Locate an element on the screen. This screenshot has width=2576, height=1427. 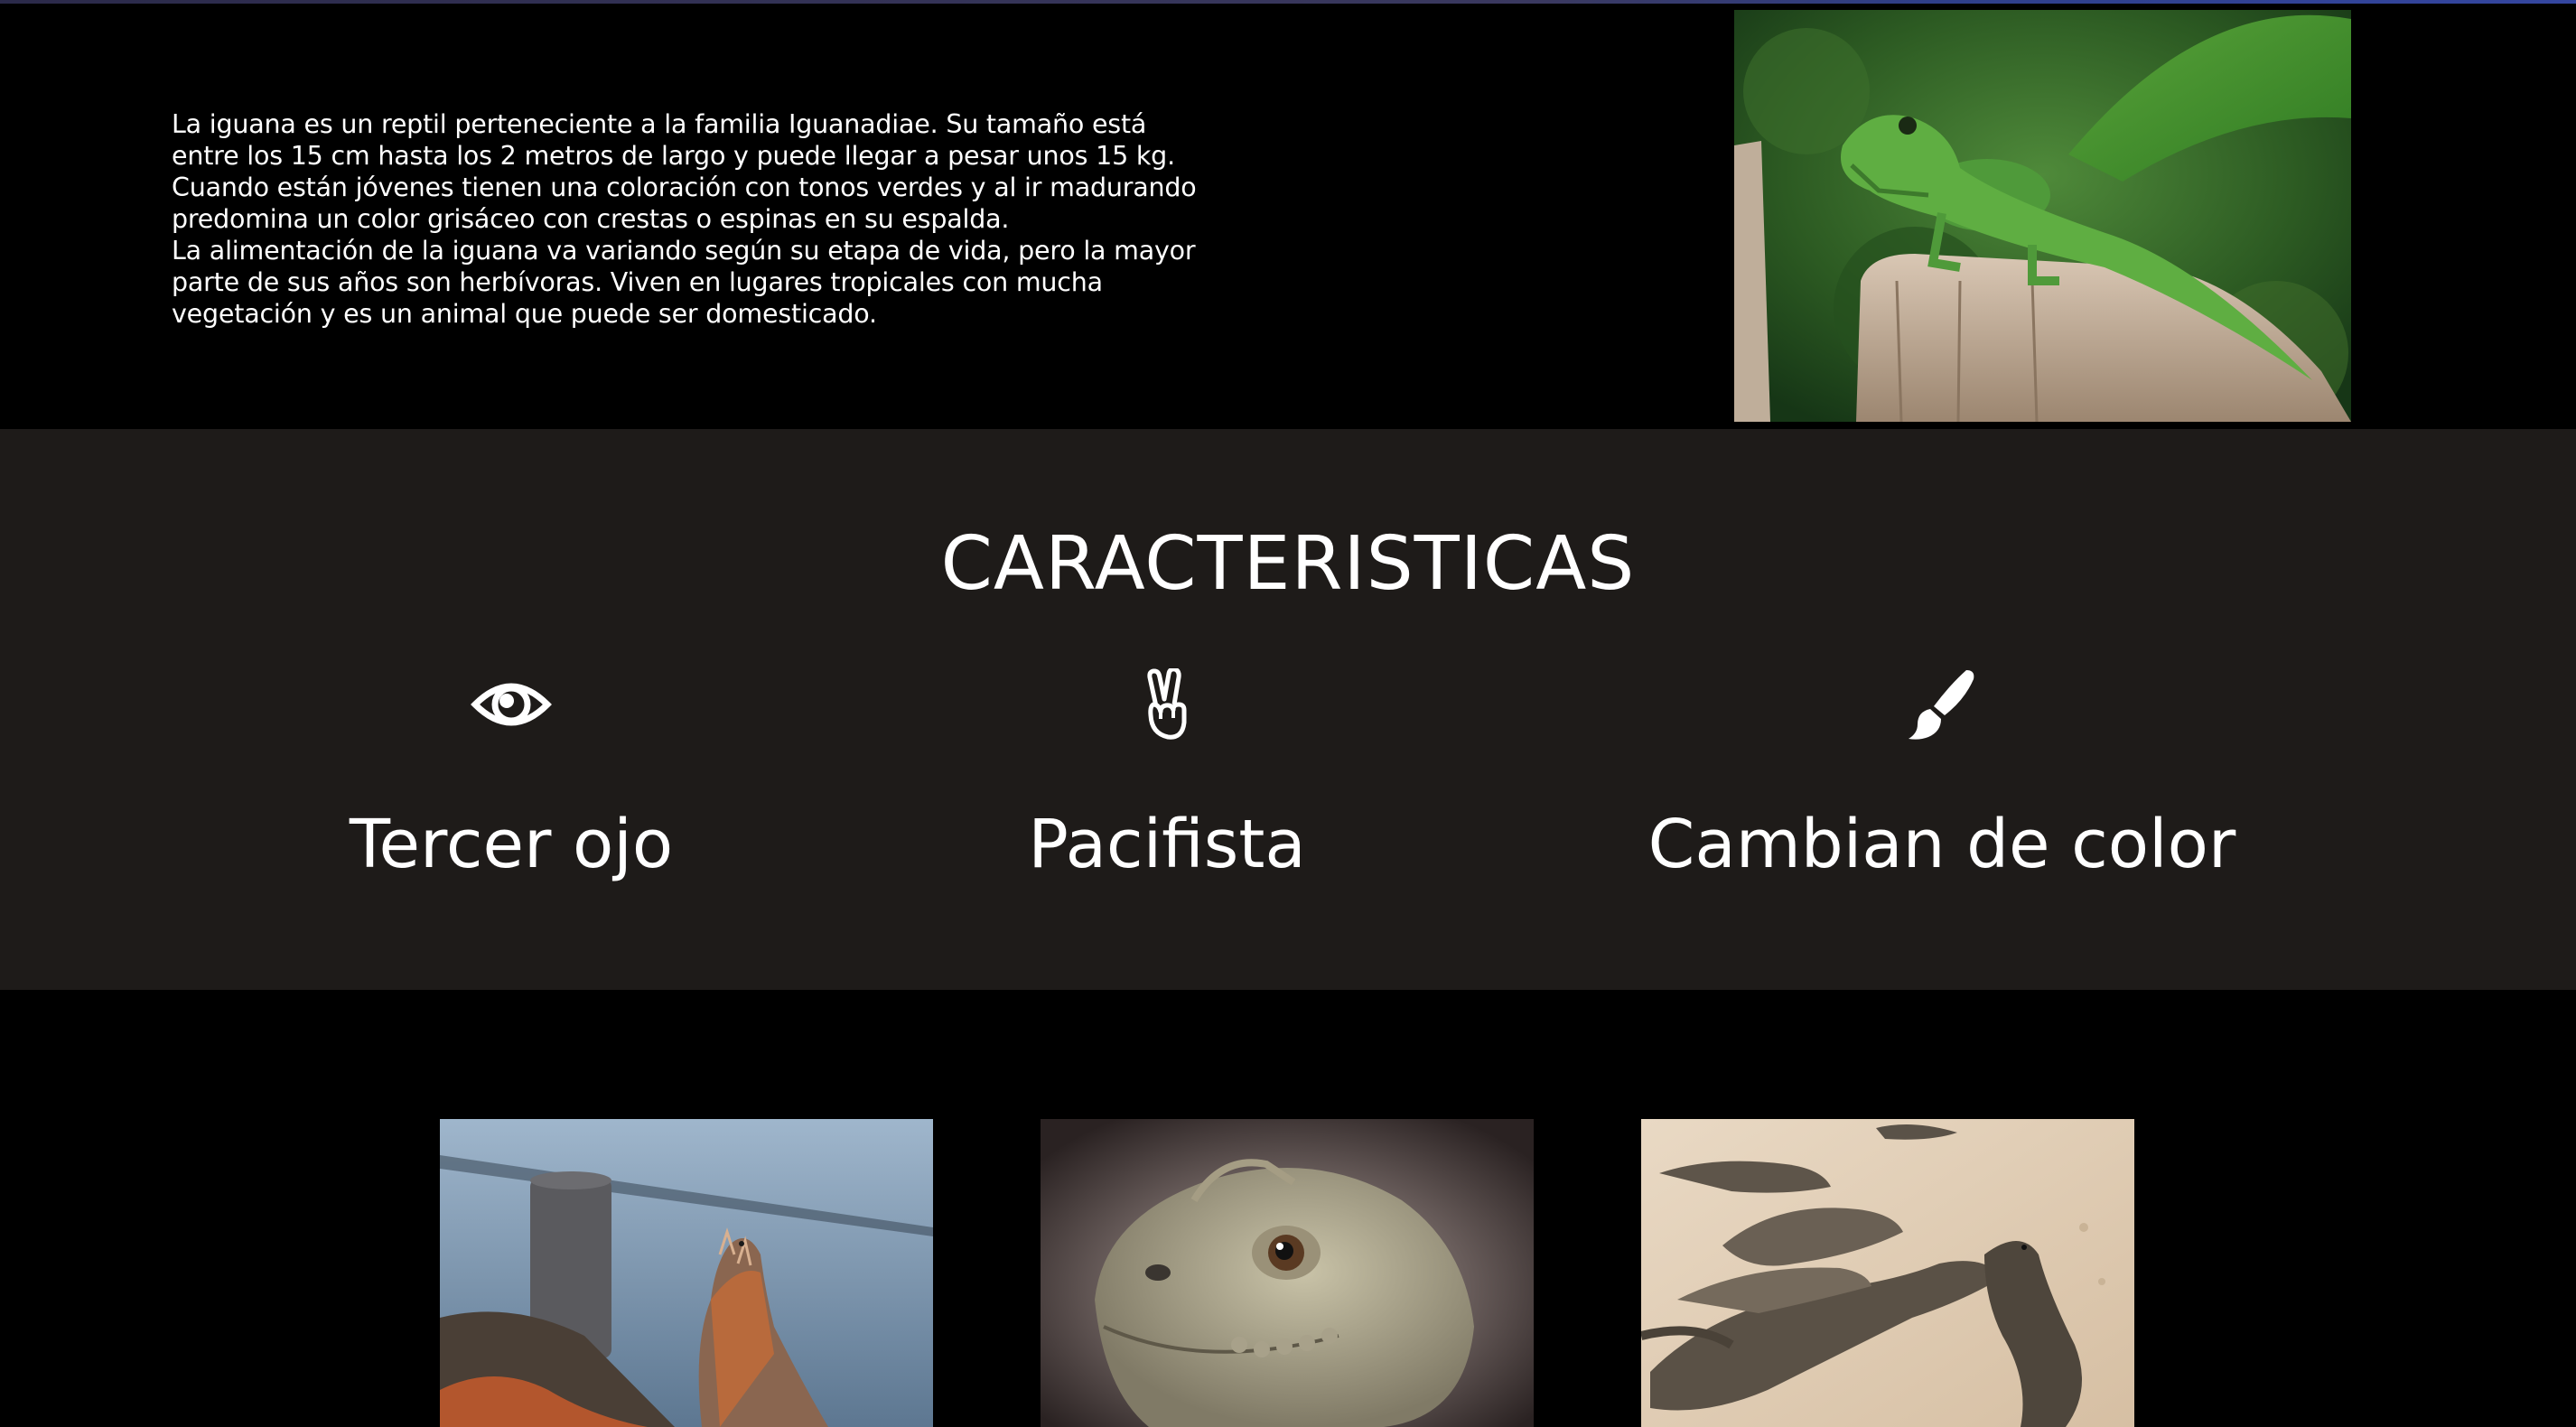
green-iguana-photo is located at coordinates (2042, 216).